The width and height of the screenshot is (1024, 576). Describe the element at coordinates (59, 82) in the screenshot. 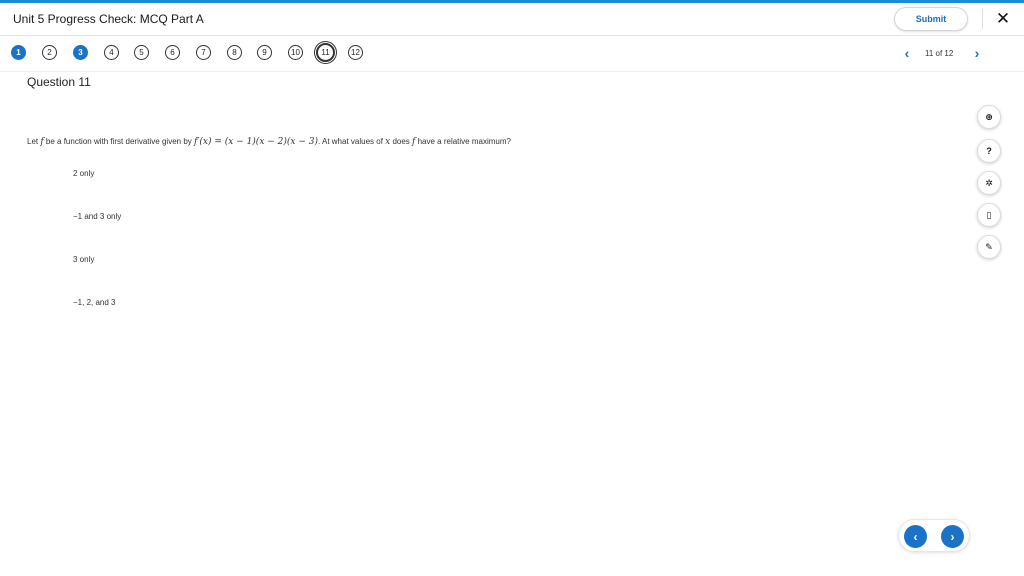

I see `question-heading: Question 11` at that location.